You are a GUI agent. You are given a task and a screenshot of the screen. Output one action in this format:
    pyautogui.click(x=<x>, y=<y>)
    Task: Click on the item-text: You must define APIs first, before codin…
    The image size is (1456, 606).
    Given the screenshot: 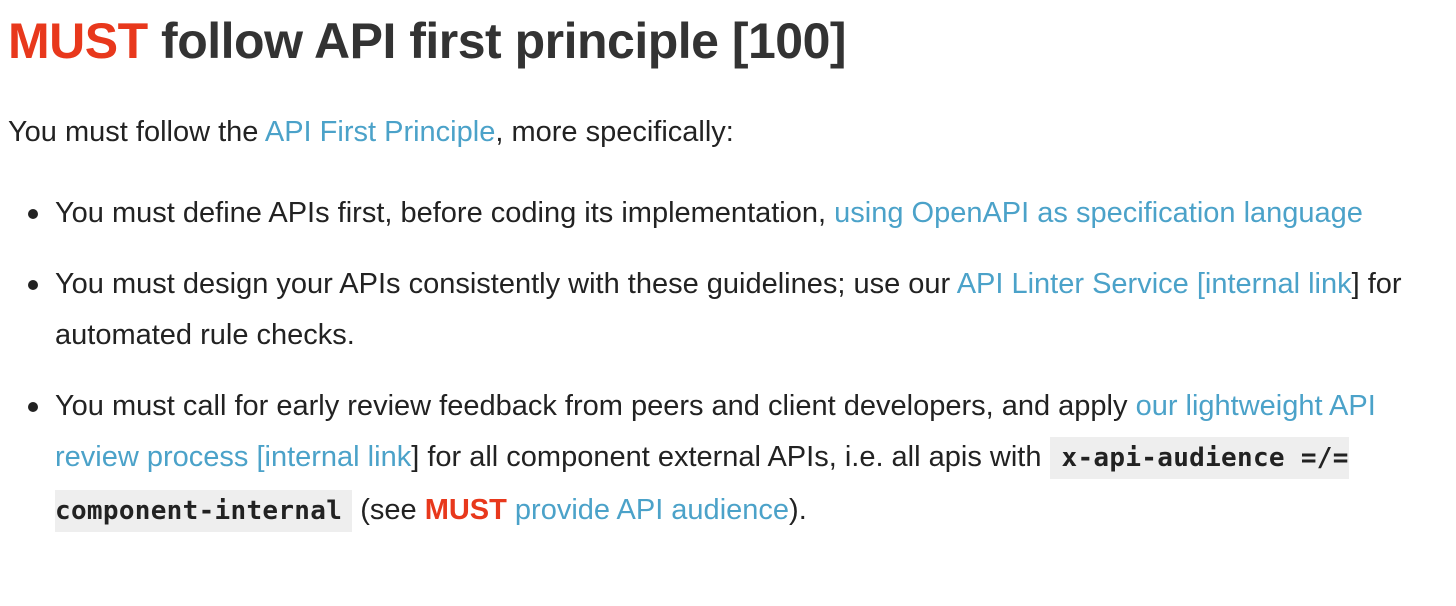 What is the action you would take?
    pyautogui.click(x=445, y=213)
    